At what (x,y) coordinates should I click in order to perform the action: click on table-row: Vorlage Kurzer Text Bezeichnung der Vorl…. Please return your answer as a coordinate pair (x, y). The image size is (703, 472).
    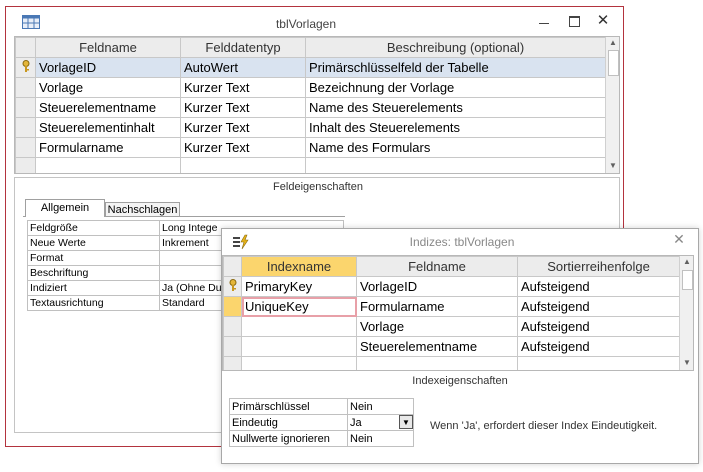
    Looking at the image, I should click on (310, 87).